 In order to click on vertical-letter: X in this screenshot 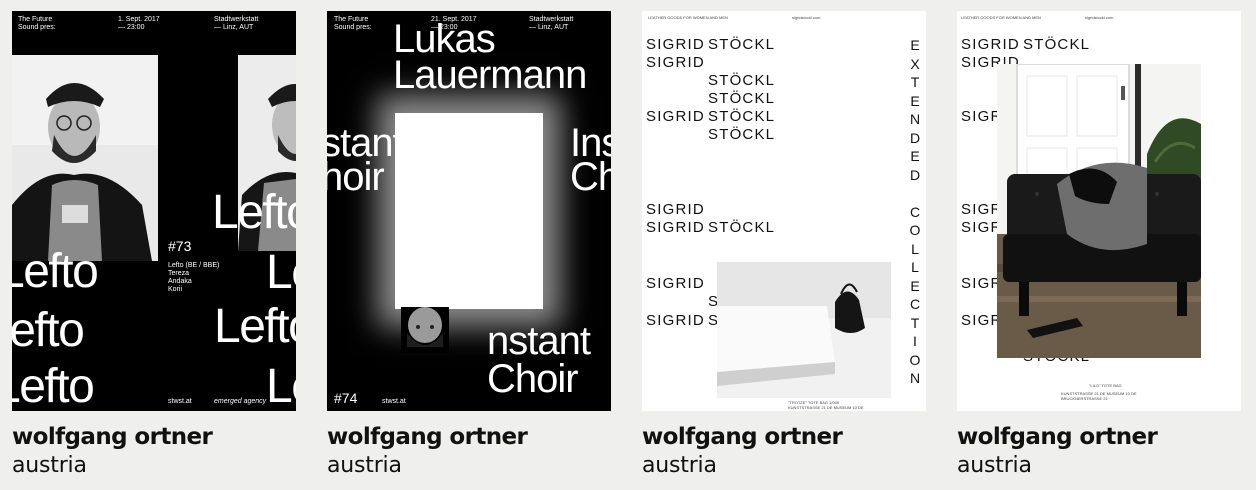, I will do `click(915, 63)`.